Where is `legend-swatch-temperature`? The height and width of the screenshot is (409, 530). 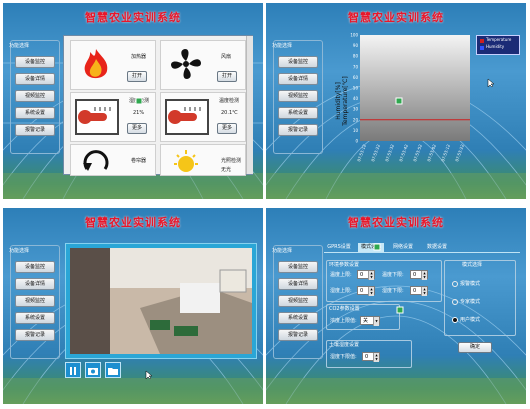 legend-swatch-temperature is located at coordinates (482, 41).